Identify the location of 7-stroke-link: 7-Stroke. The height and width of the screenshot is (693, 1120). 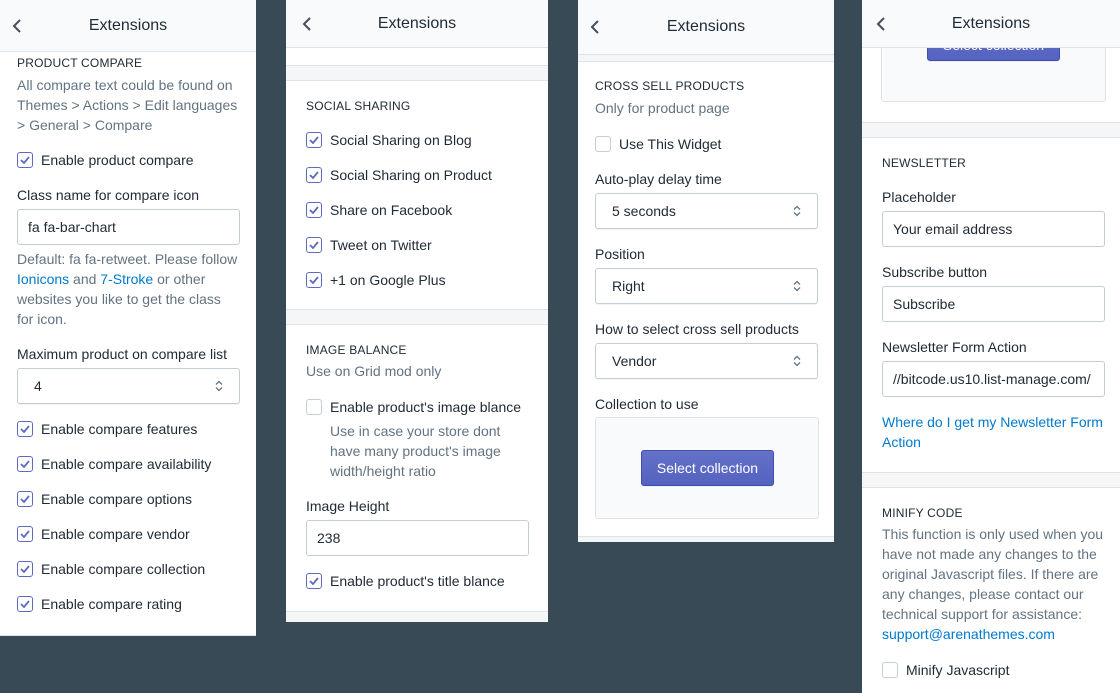
(126, 279).